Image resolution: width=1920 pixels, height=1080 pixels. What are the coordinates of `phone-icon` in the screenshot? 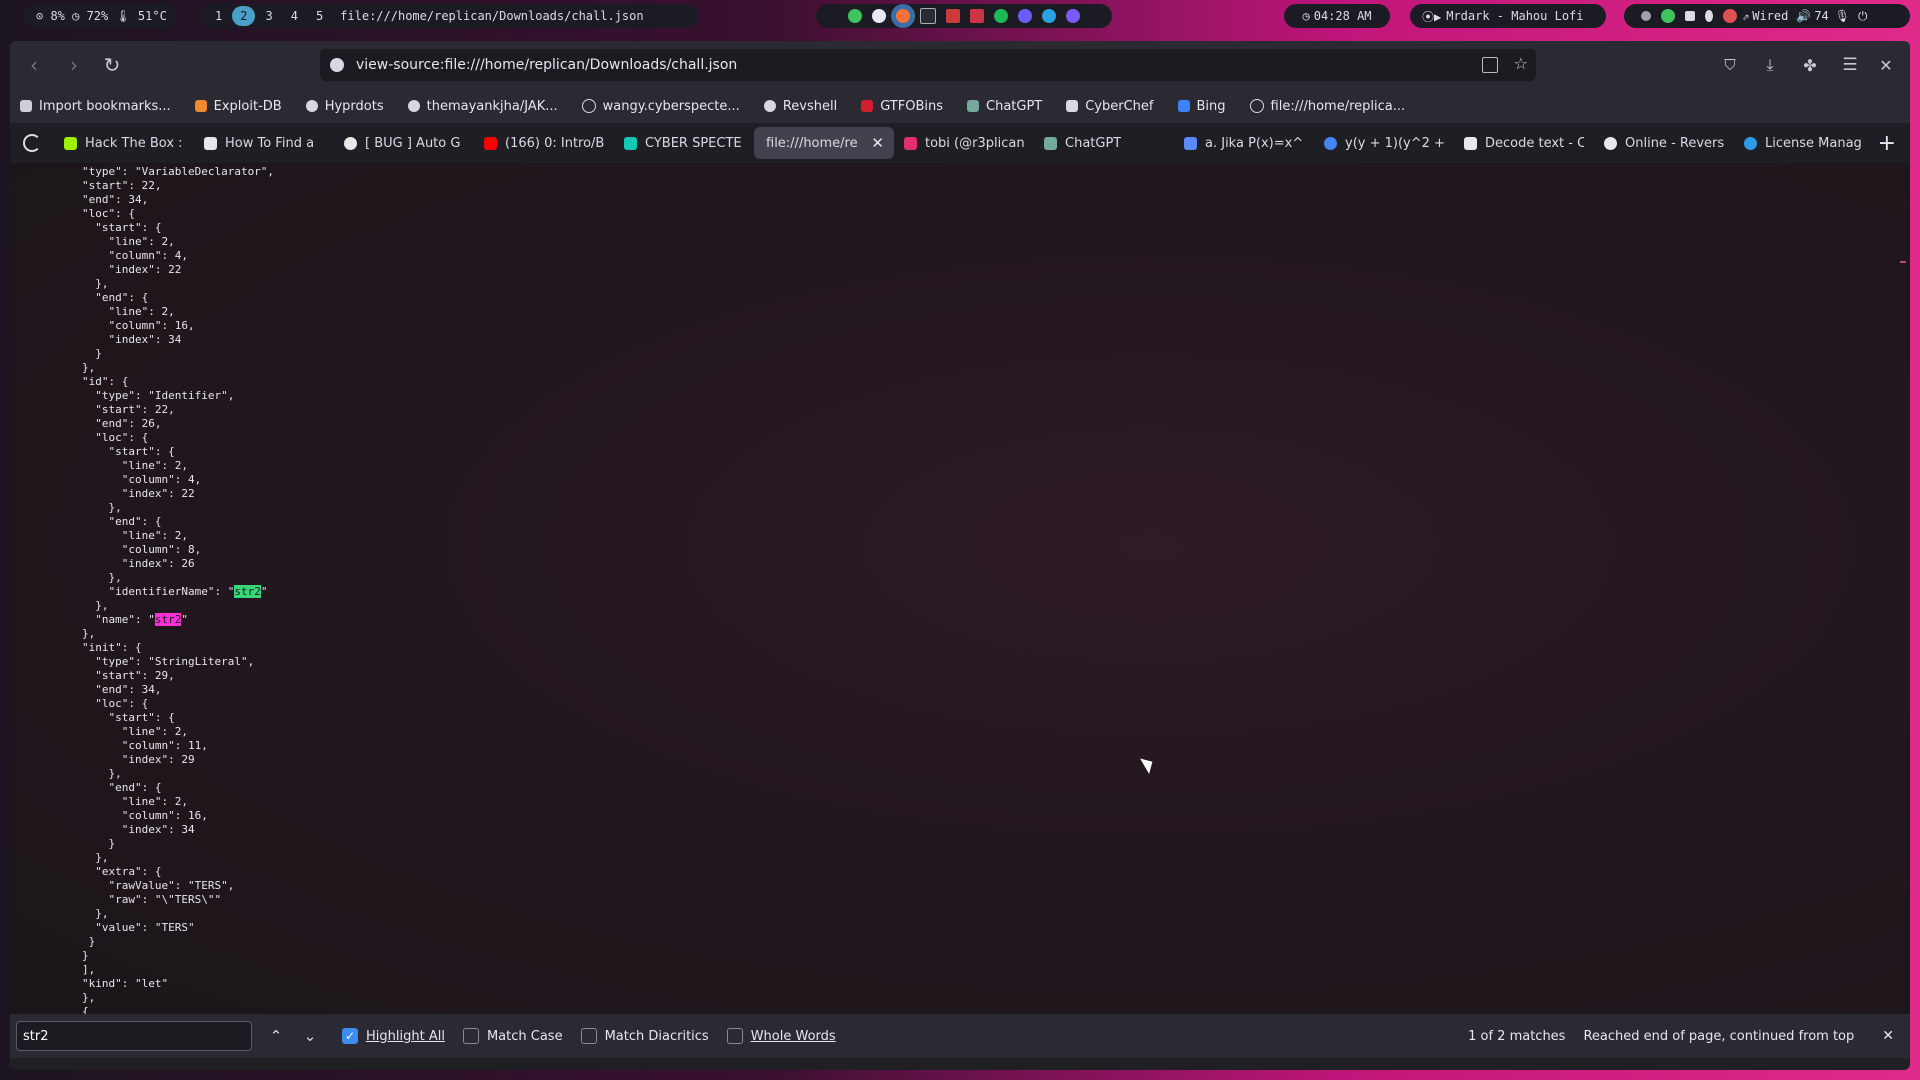 It's located at (1646, 16).